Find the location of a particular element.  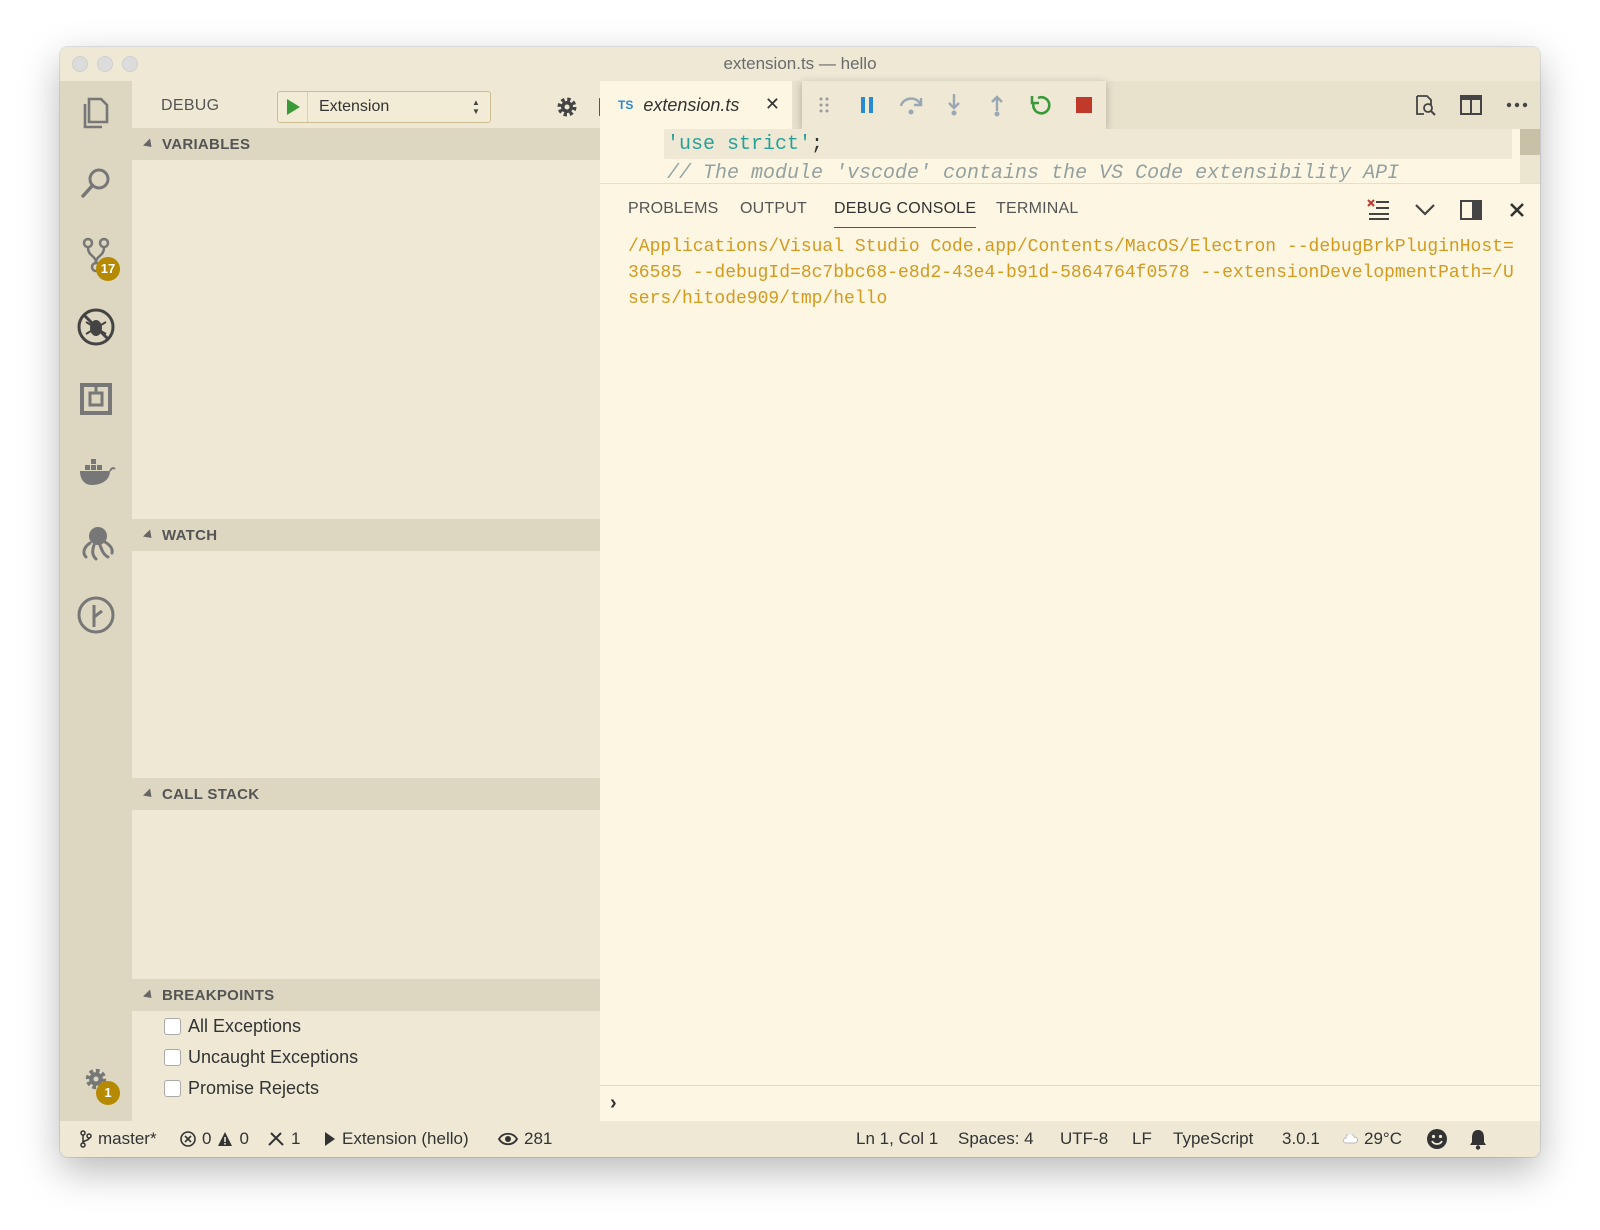

explorer-button is located at coordinates (96, 113).